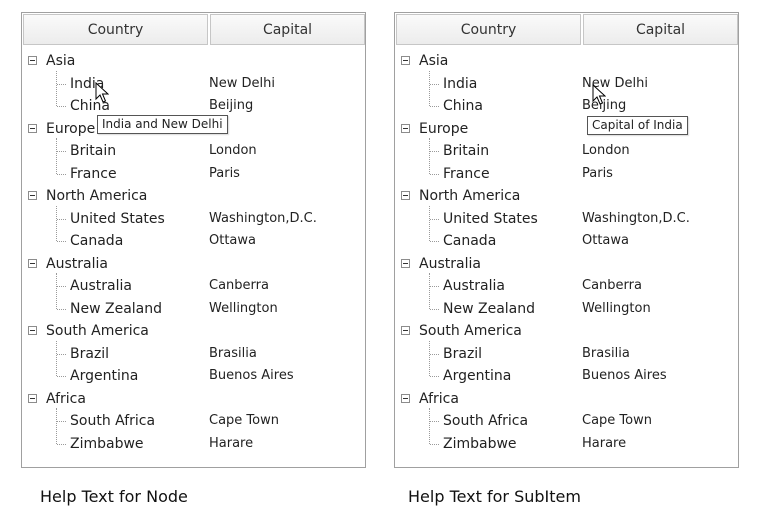 The height and width of the screenshot is (527, 766). I want to click on subitem-tooltip: Capital of India, so click(637, 125).